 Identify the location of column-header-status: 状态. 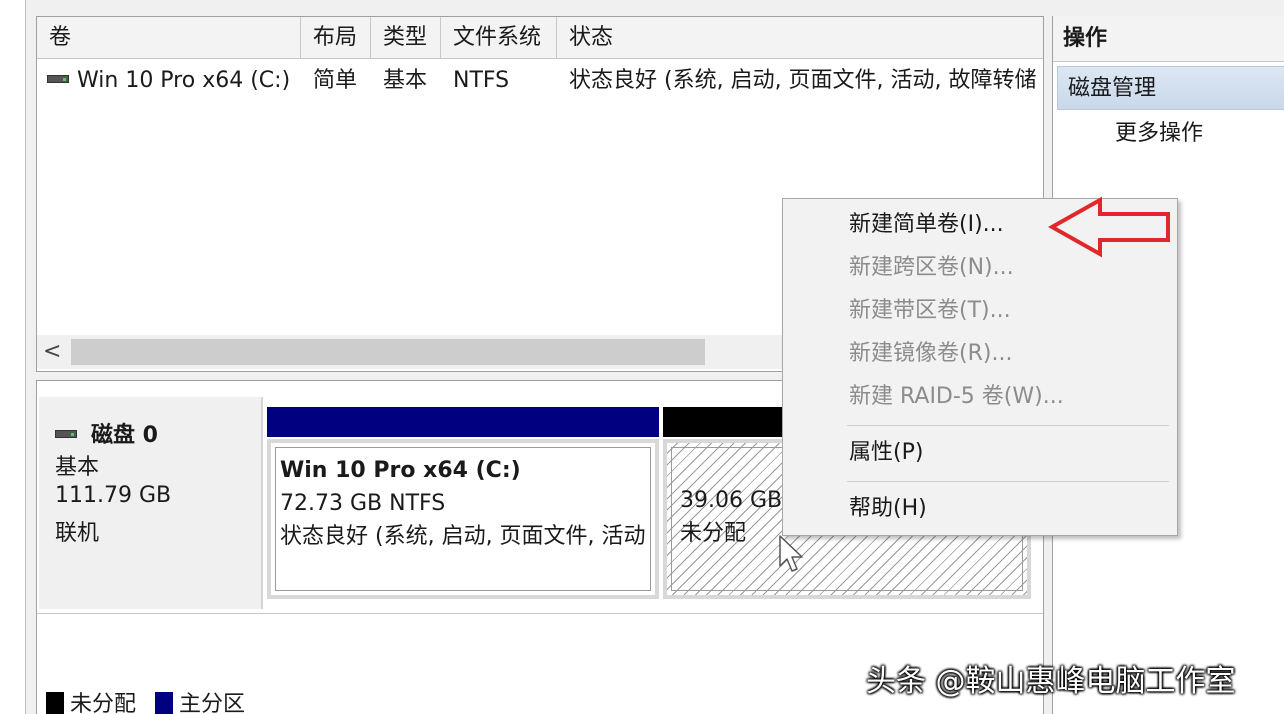
(800, 38).